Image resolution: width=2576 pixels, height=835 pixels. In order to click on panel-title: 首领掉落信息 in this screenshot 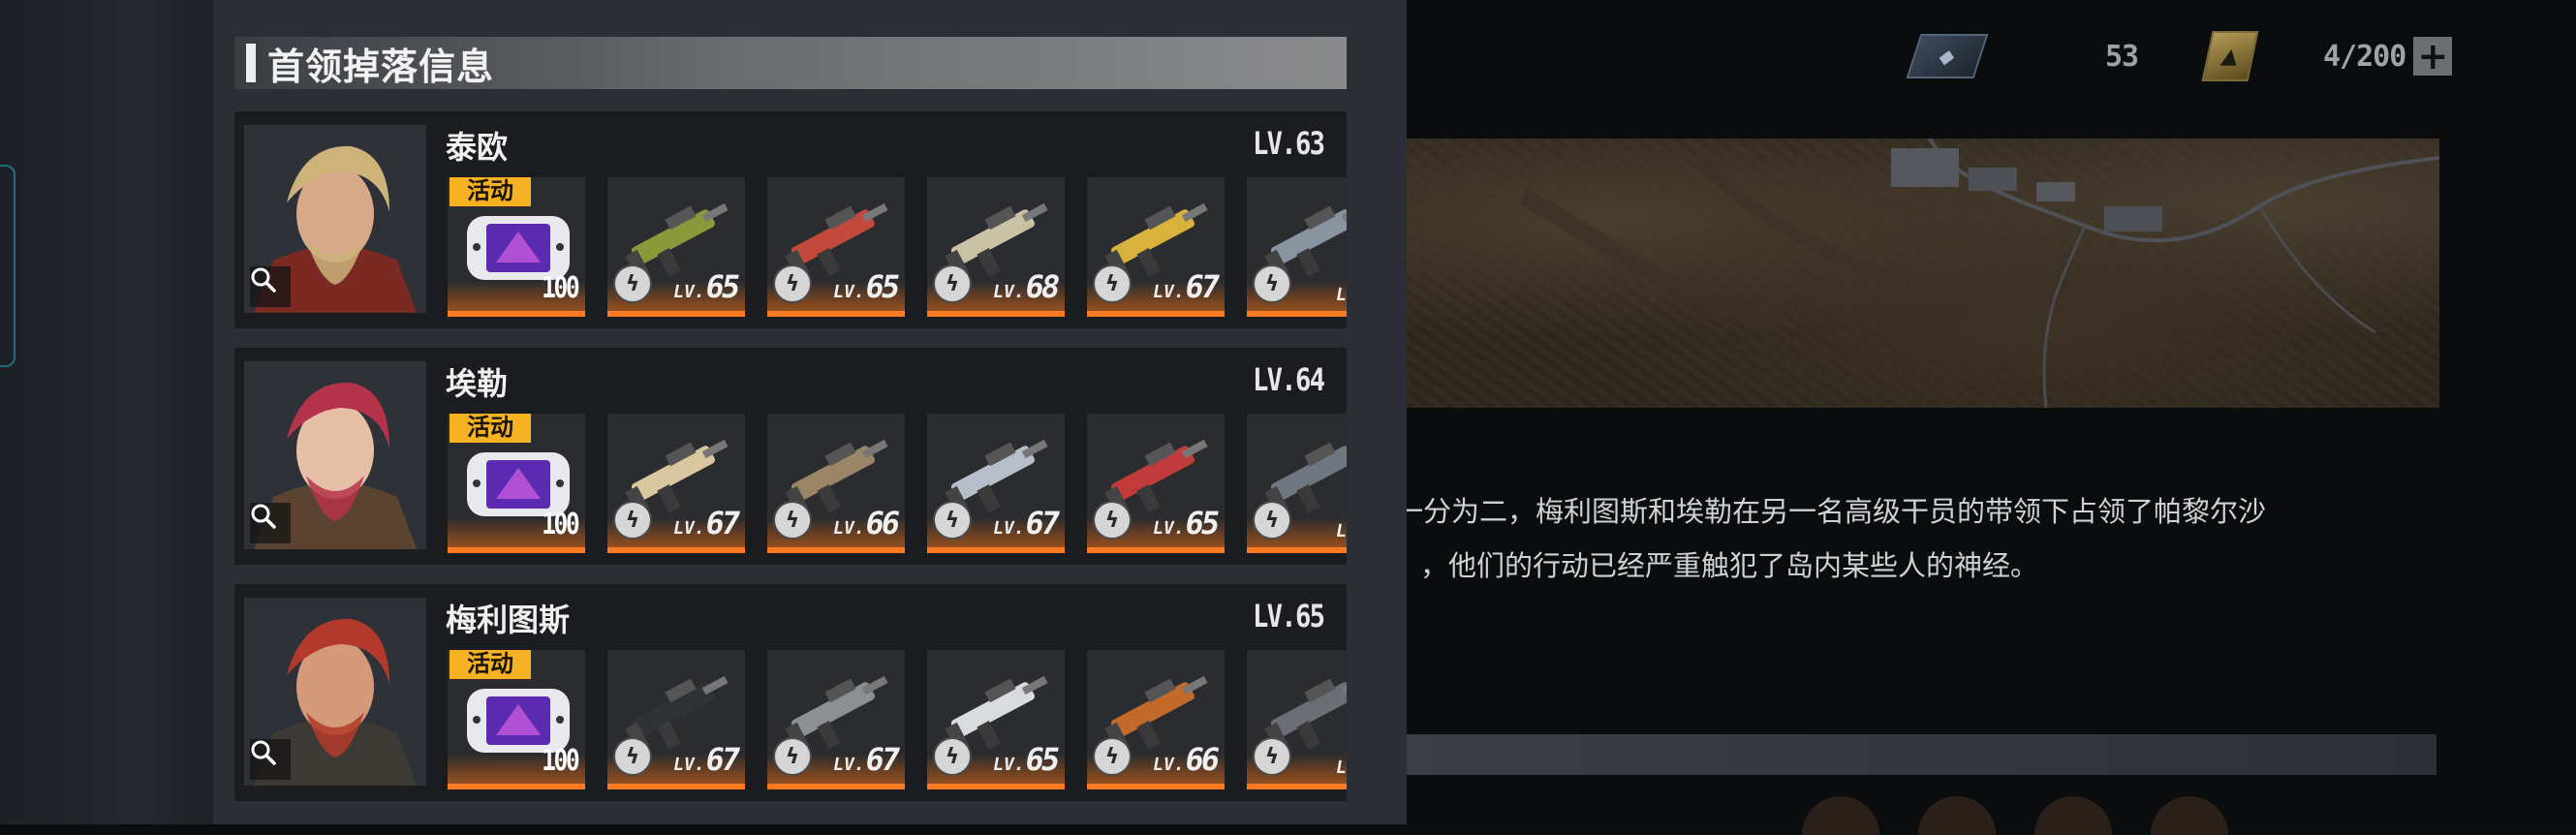, I will do `click(381, 66)`.